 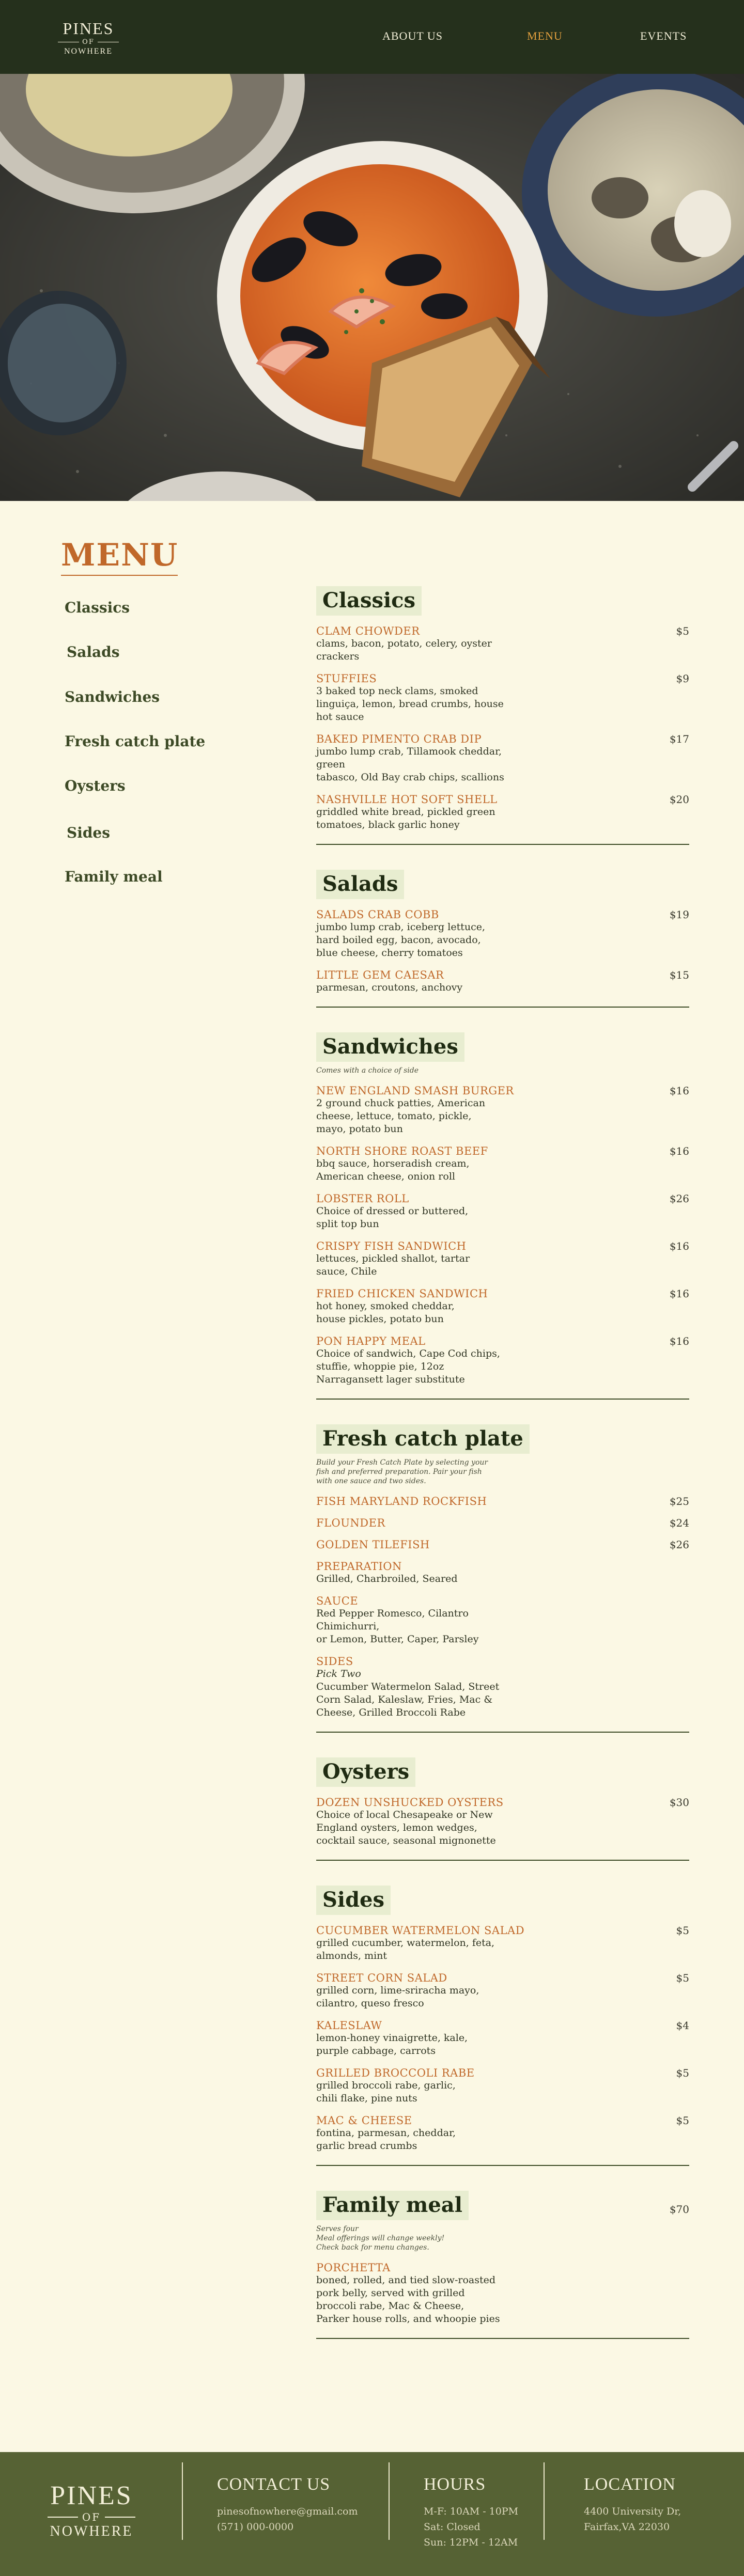 I want to click on footer-logo-line-2: OF, so click(x=92, y=2517).